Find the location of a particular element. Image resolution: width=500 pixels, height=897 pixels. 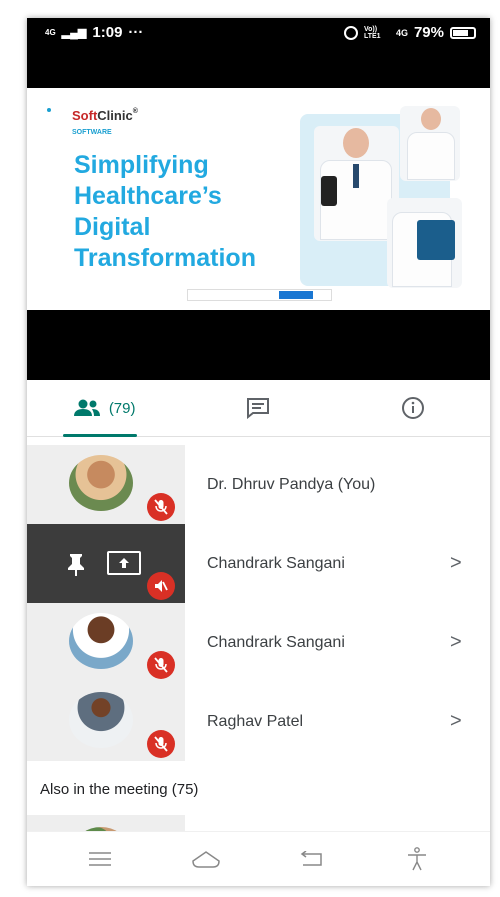

nav-home-button is located at coordinates (206, 859).